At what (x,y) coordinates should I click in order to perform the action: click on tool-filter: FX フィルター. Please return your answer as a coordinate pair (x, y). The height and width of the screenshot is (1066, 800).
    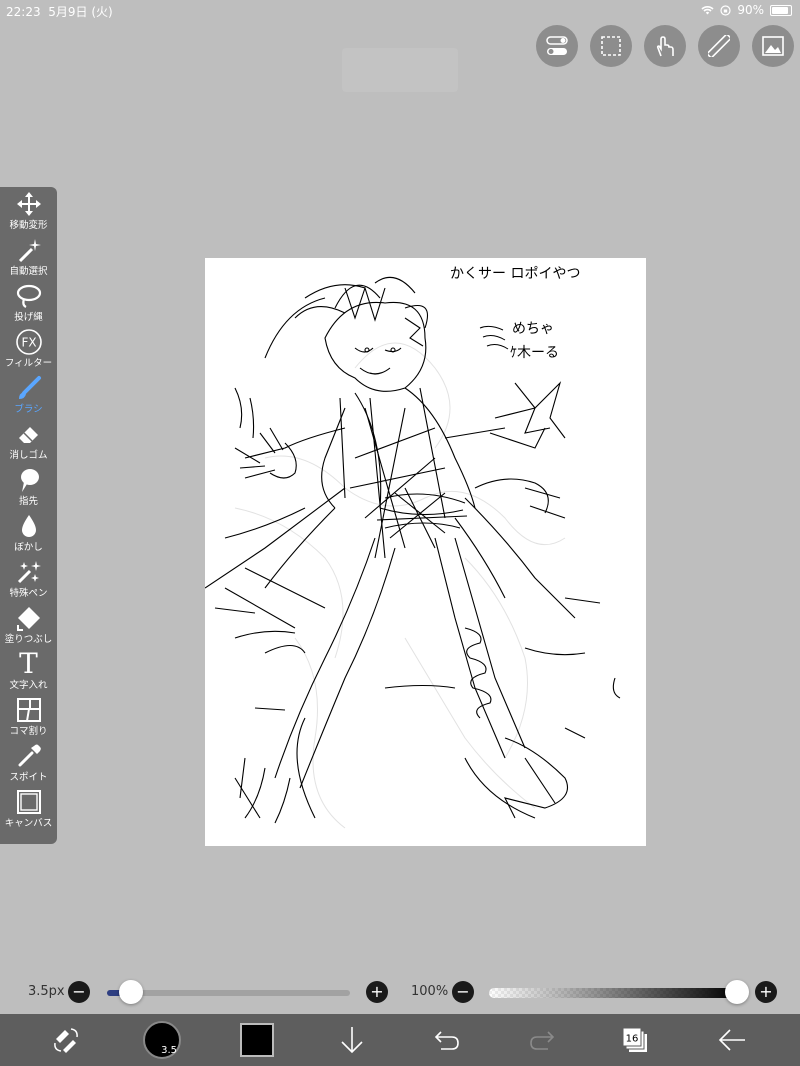
    Looking at the image, I should click on (28, 348).